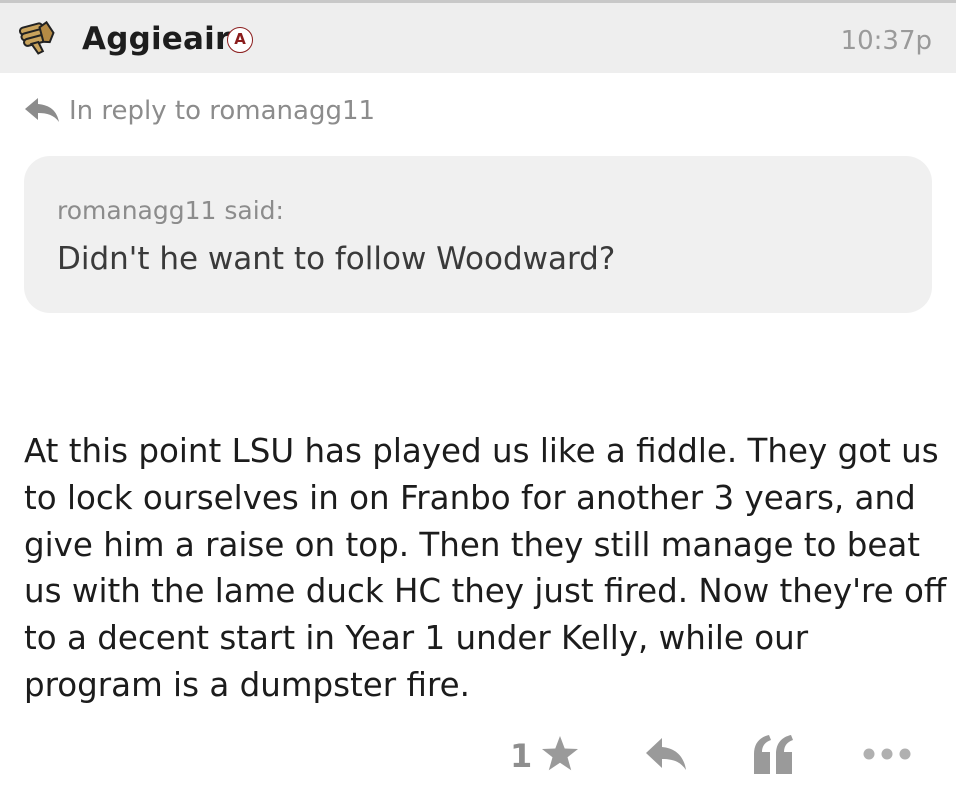 The image size is (956, 800). I want to click on quote-text: Didn't he want to follow Woodward?, so click(336, 259).